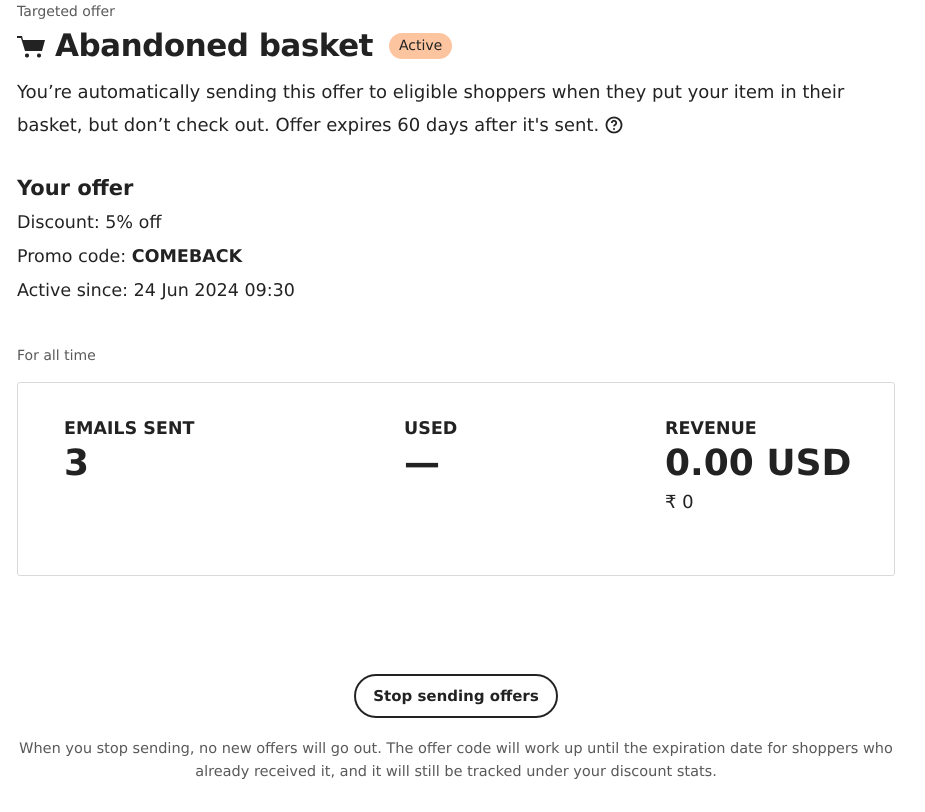 This screenshot has width=925, height=812. What do you see at coordinates (431, 429) in the screenshot?
I see `stat-label: USED` at bounding box center [431, 429].